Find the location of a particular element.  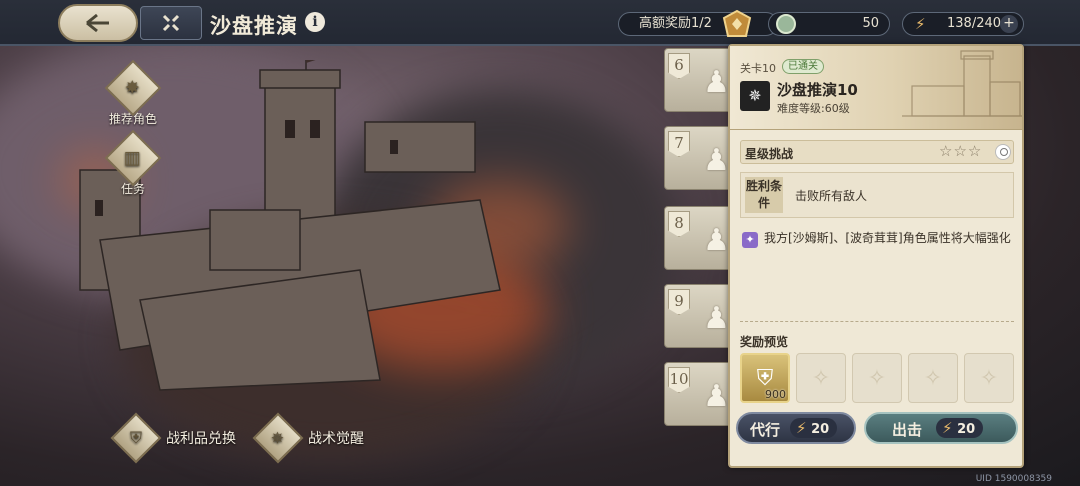

reward-count: 900 is located at coordinates (775, 394).